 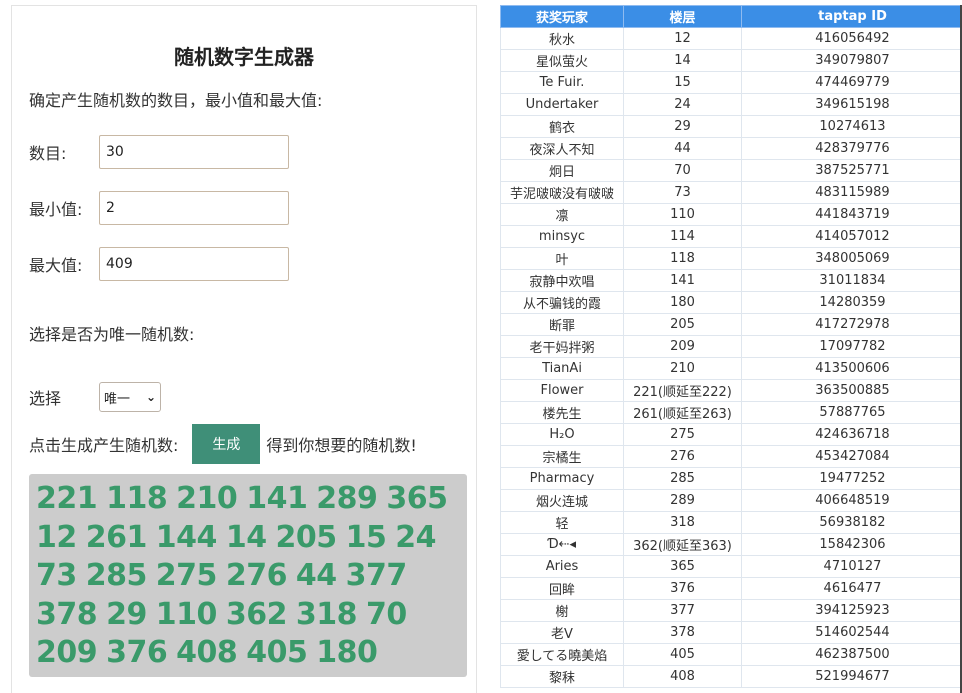 I want to click on count-input, so click(x=194, y=152).